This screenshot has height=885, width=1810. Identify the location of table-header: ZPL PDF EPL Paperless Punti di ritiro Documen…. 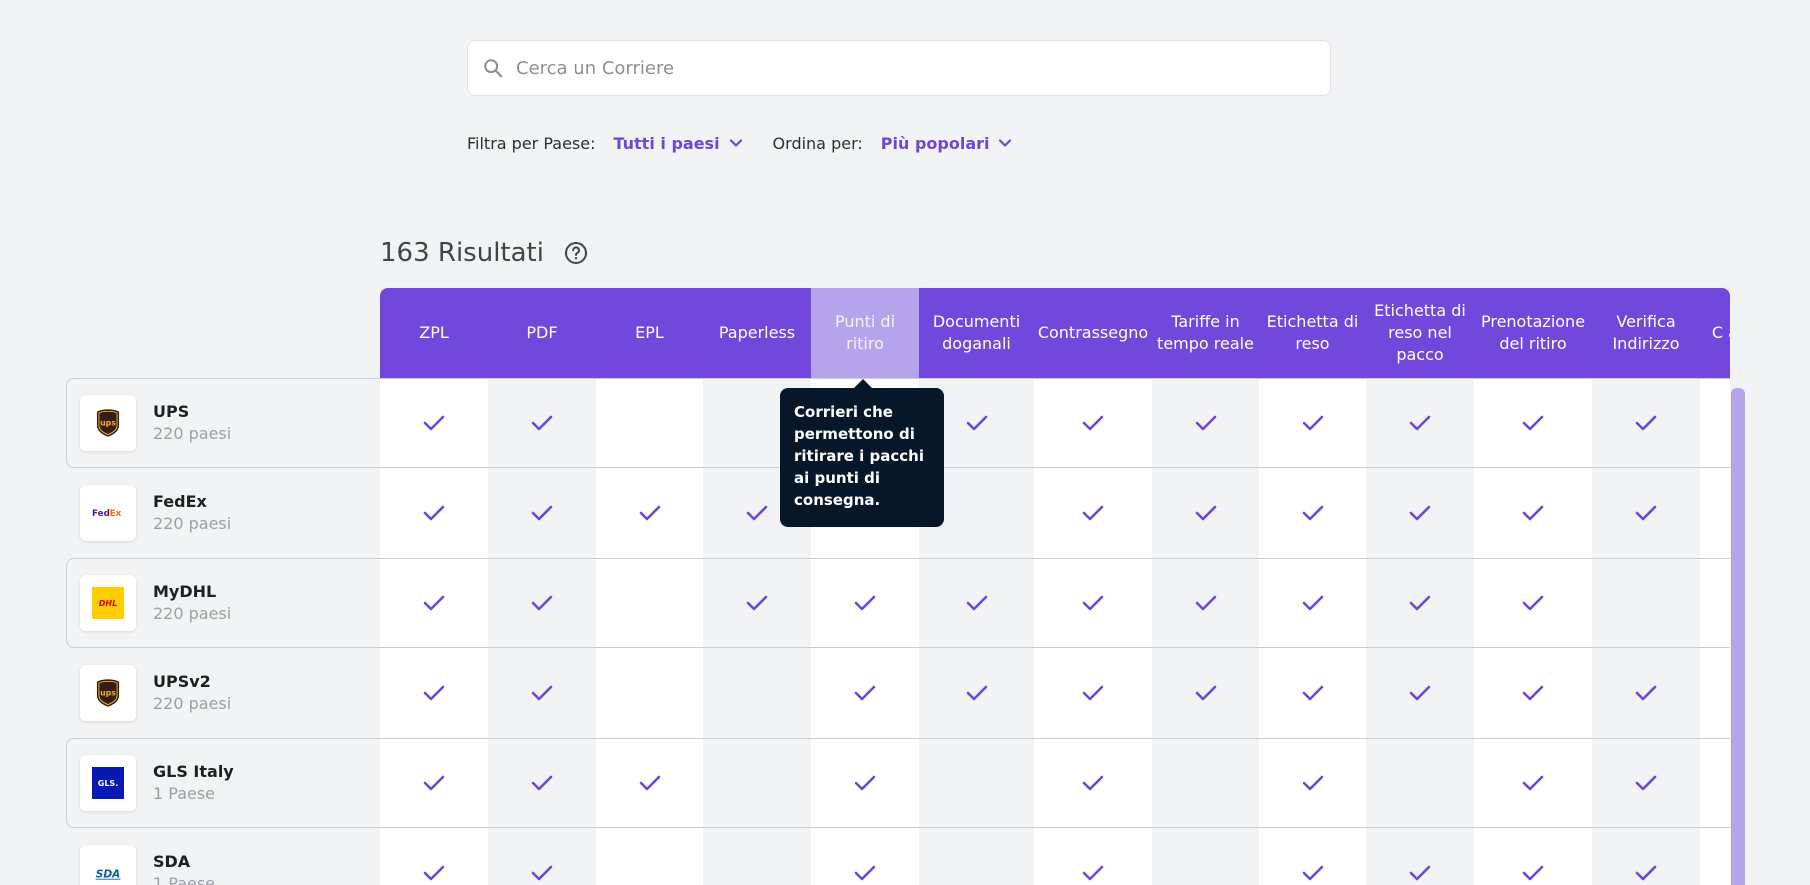
(1055, 333).